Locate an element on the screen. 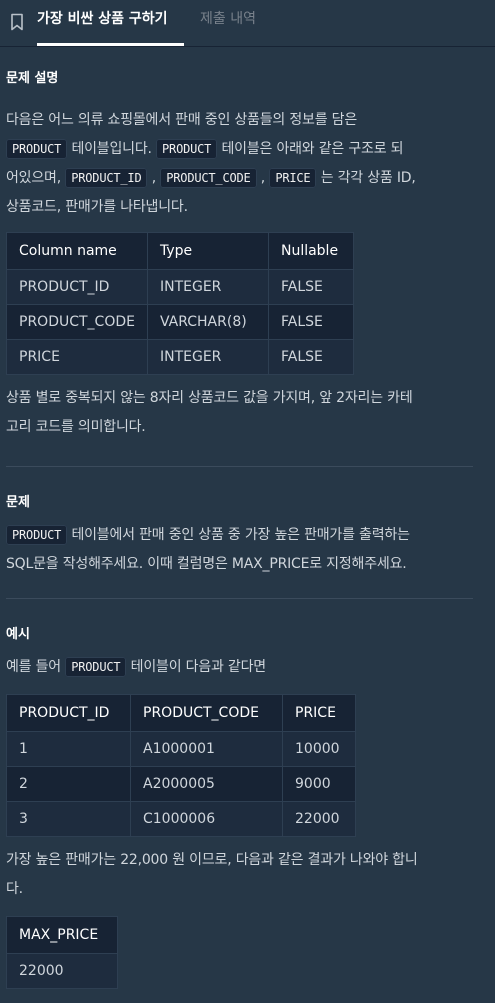  table-cell: A1000001 is located at coordinates (206, 749).